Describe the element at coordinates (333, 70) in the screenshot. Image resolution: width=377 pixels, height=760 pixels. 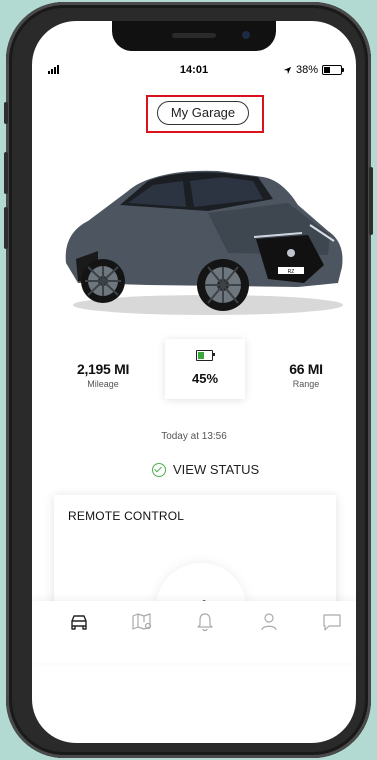
I see `battery-icon` at that location.